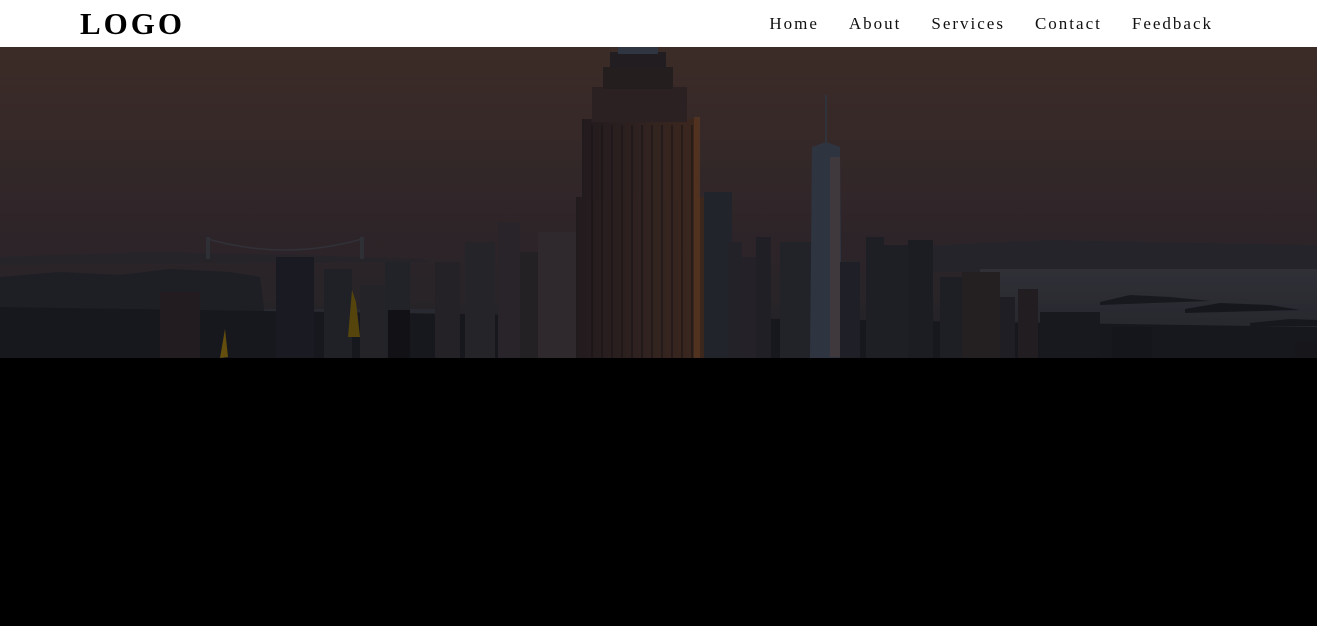 This screenshot has height=626, width=1317. Describe the element at coordinates (794, 24) in the screenshot. I see `nav-link-home: Home` at that location.